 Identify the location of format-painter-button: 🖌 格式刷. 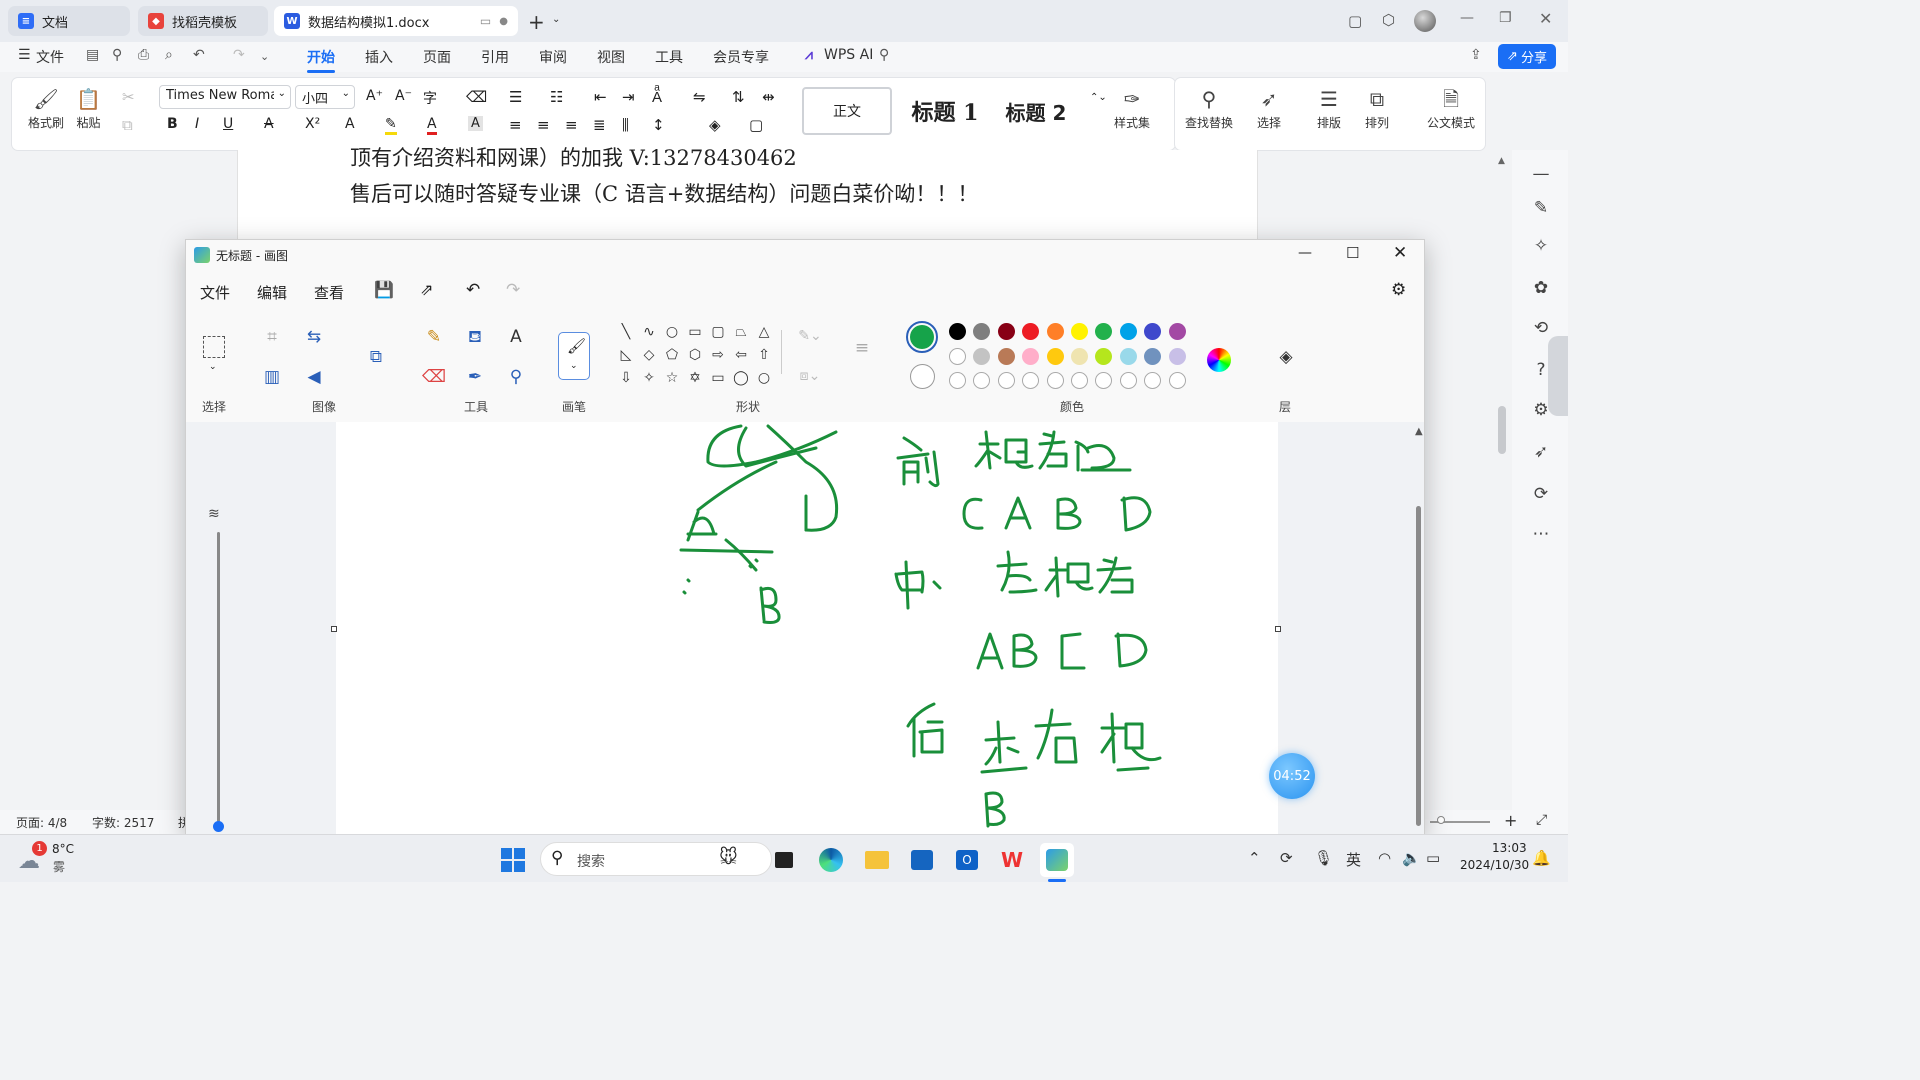
(46, 107).